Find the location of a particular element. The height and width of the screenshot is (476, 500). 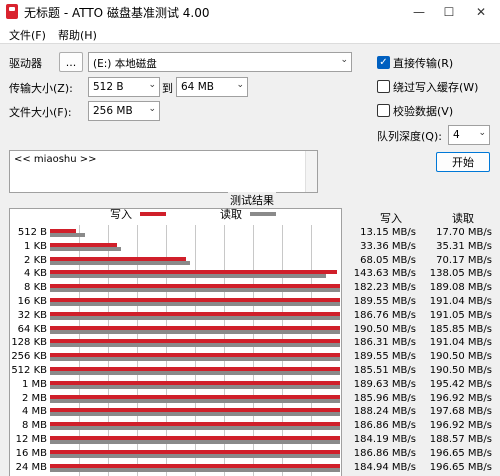

menu-bar: 文件(F) 帮助(H) is located at coordinates (250, 34).